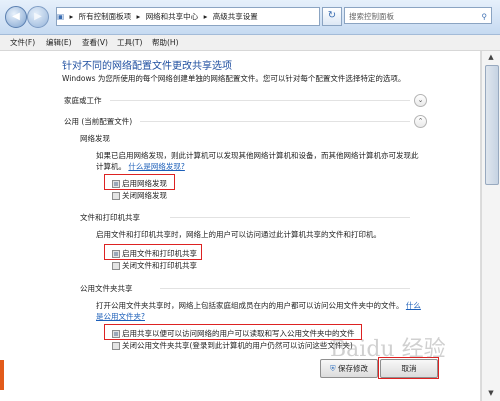 The height and width of the screenshot is (401, 500). Describe the element at coordinates (353, 368) in the screenshot. I see `save-button-label: 保存修改` at that location.